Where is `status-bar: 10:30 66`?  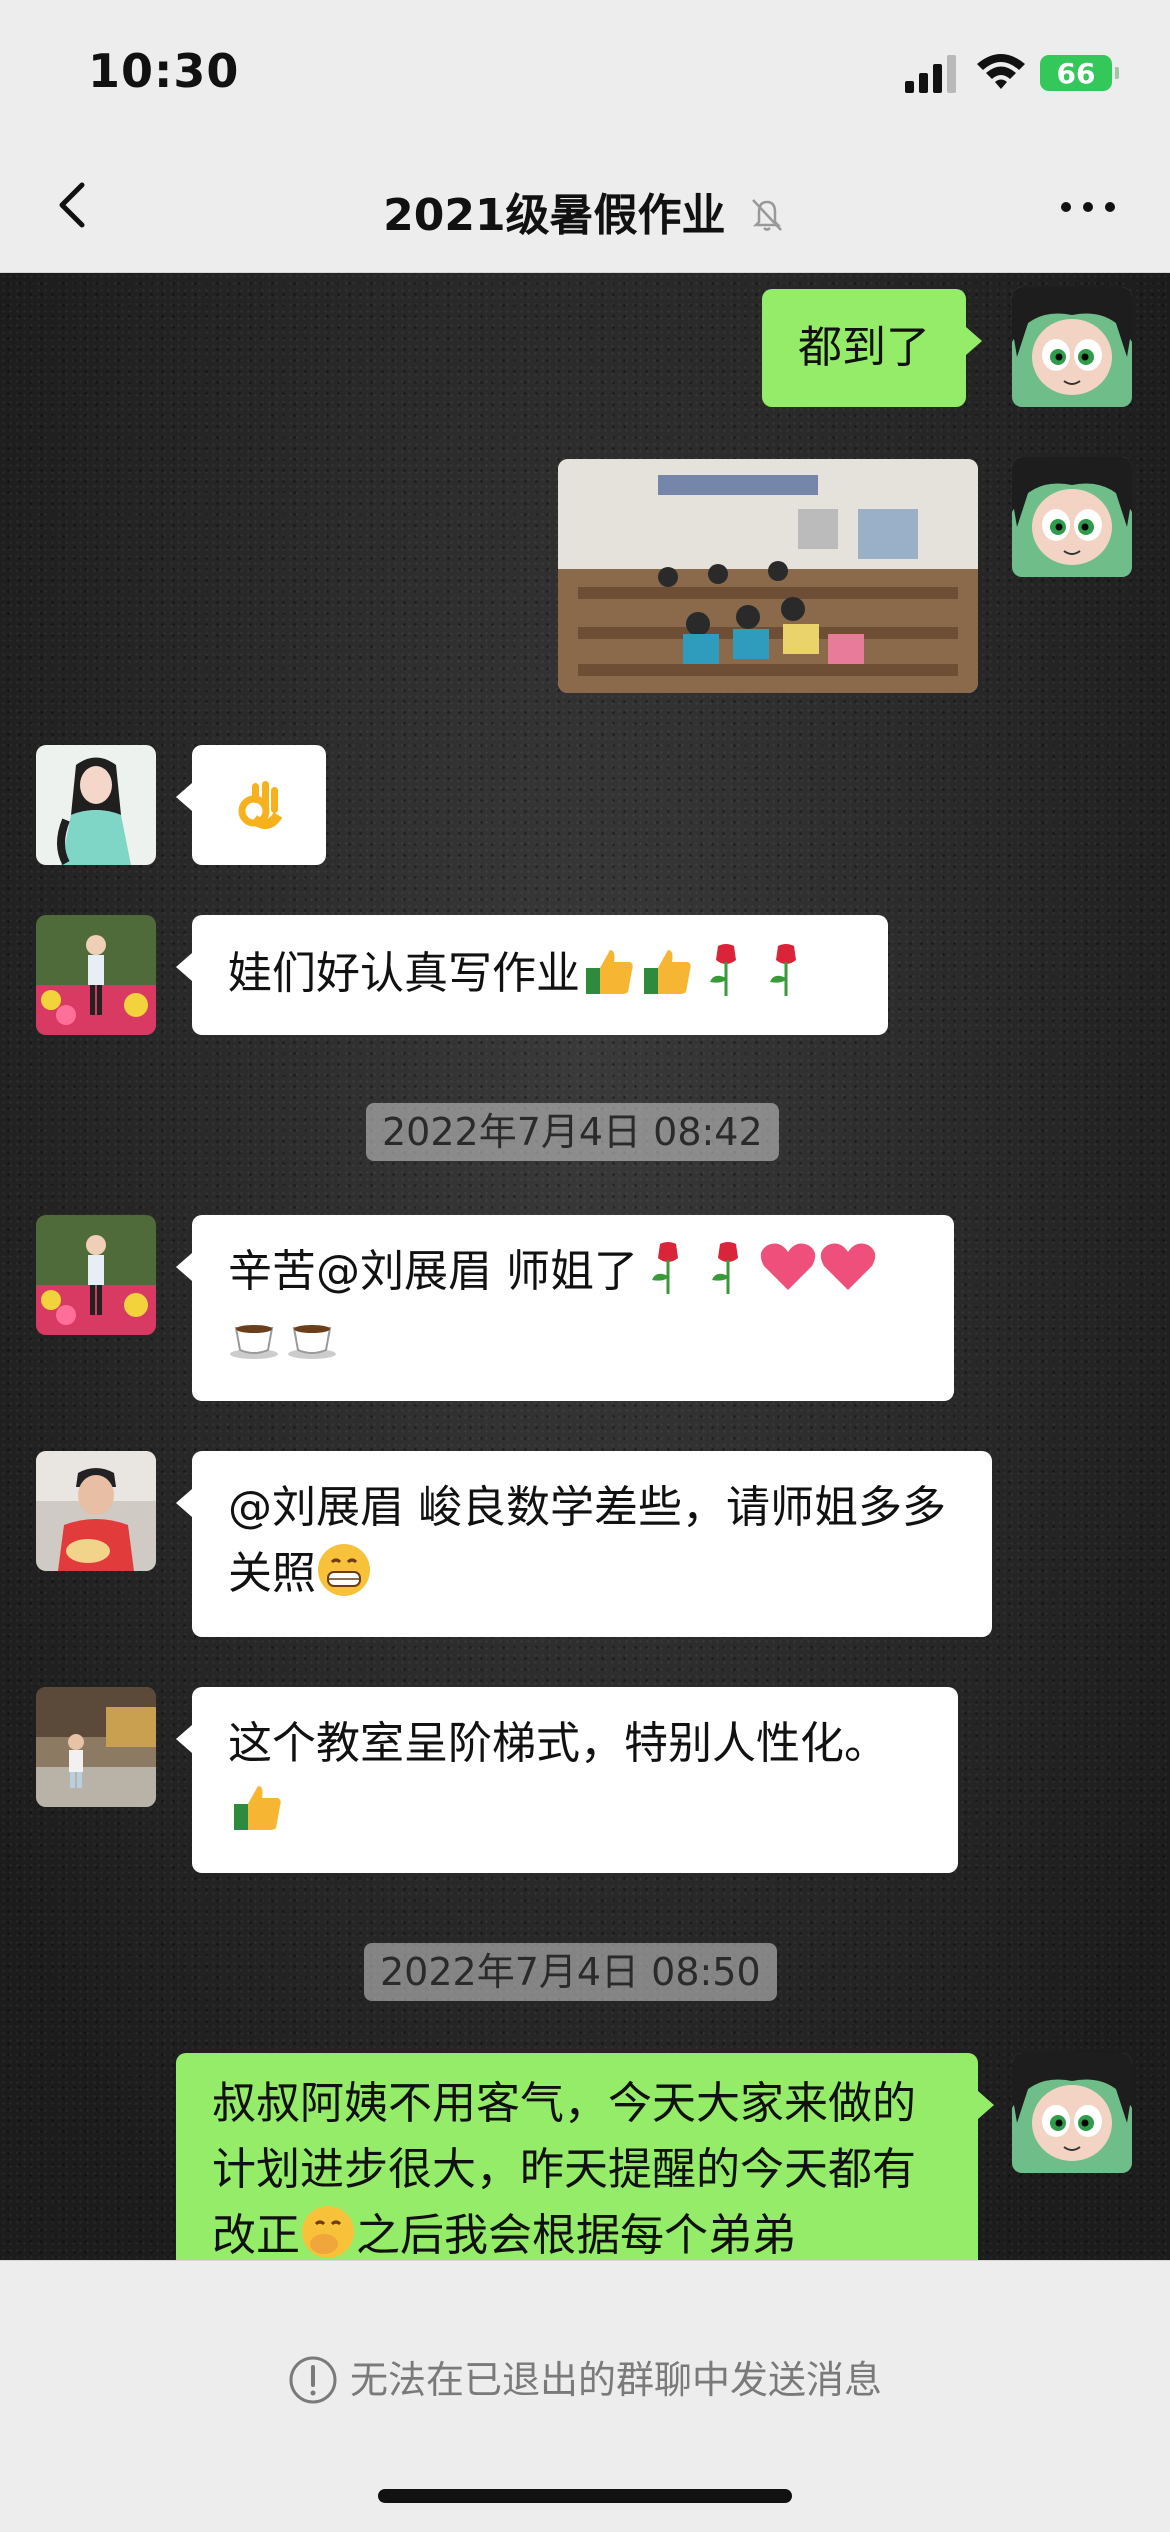 status-bar: 10:30 66 is located at coordinates (585, 72).